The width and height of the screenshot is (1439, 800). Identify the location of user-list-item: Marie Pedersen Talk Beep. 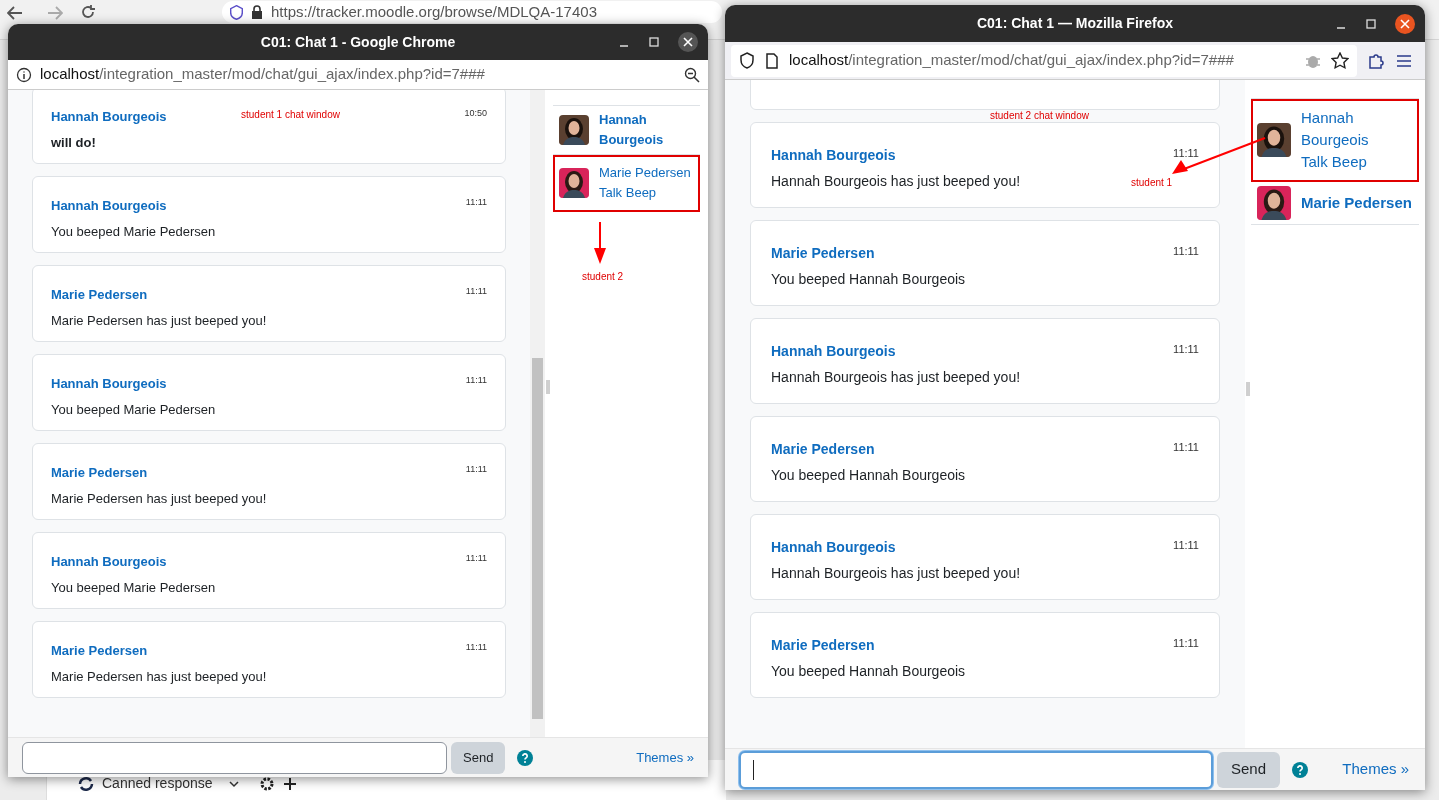
(626, 183).